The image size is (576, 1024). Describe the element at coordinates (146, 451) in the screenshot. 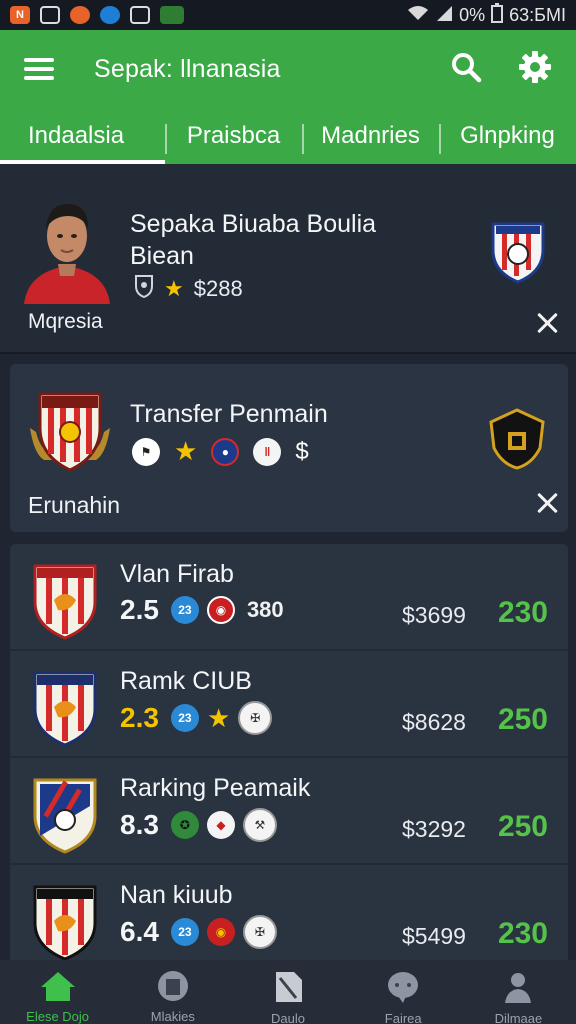

I see `shield-chip-icon: ⚑` at that location.